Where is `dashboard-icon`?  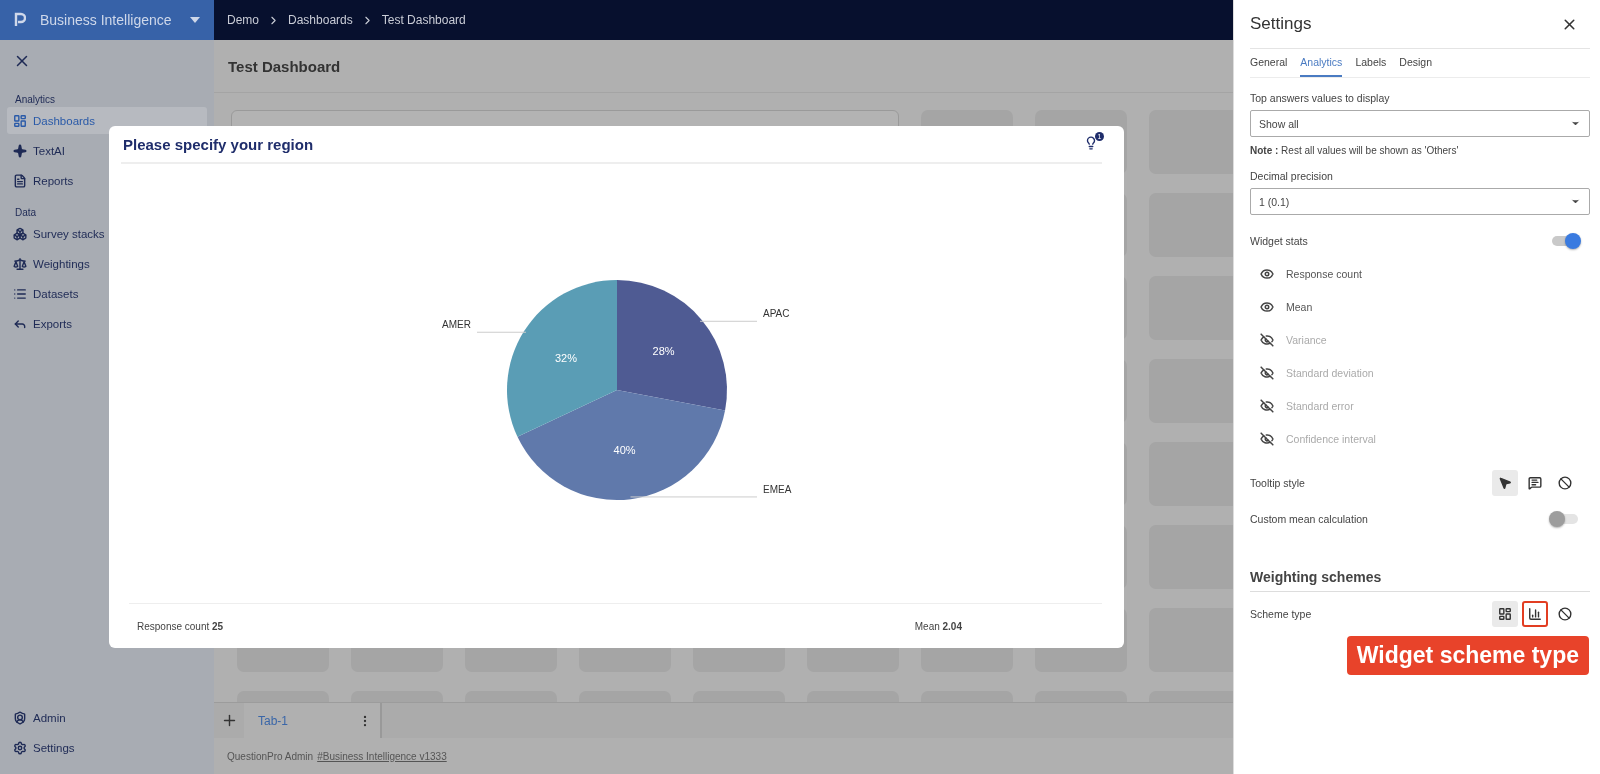
dashboard-icon is located at coordinates (20, 120).